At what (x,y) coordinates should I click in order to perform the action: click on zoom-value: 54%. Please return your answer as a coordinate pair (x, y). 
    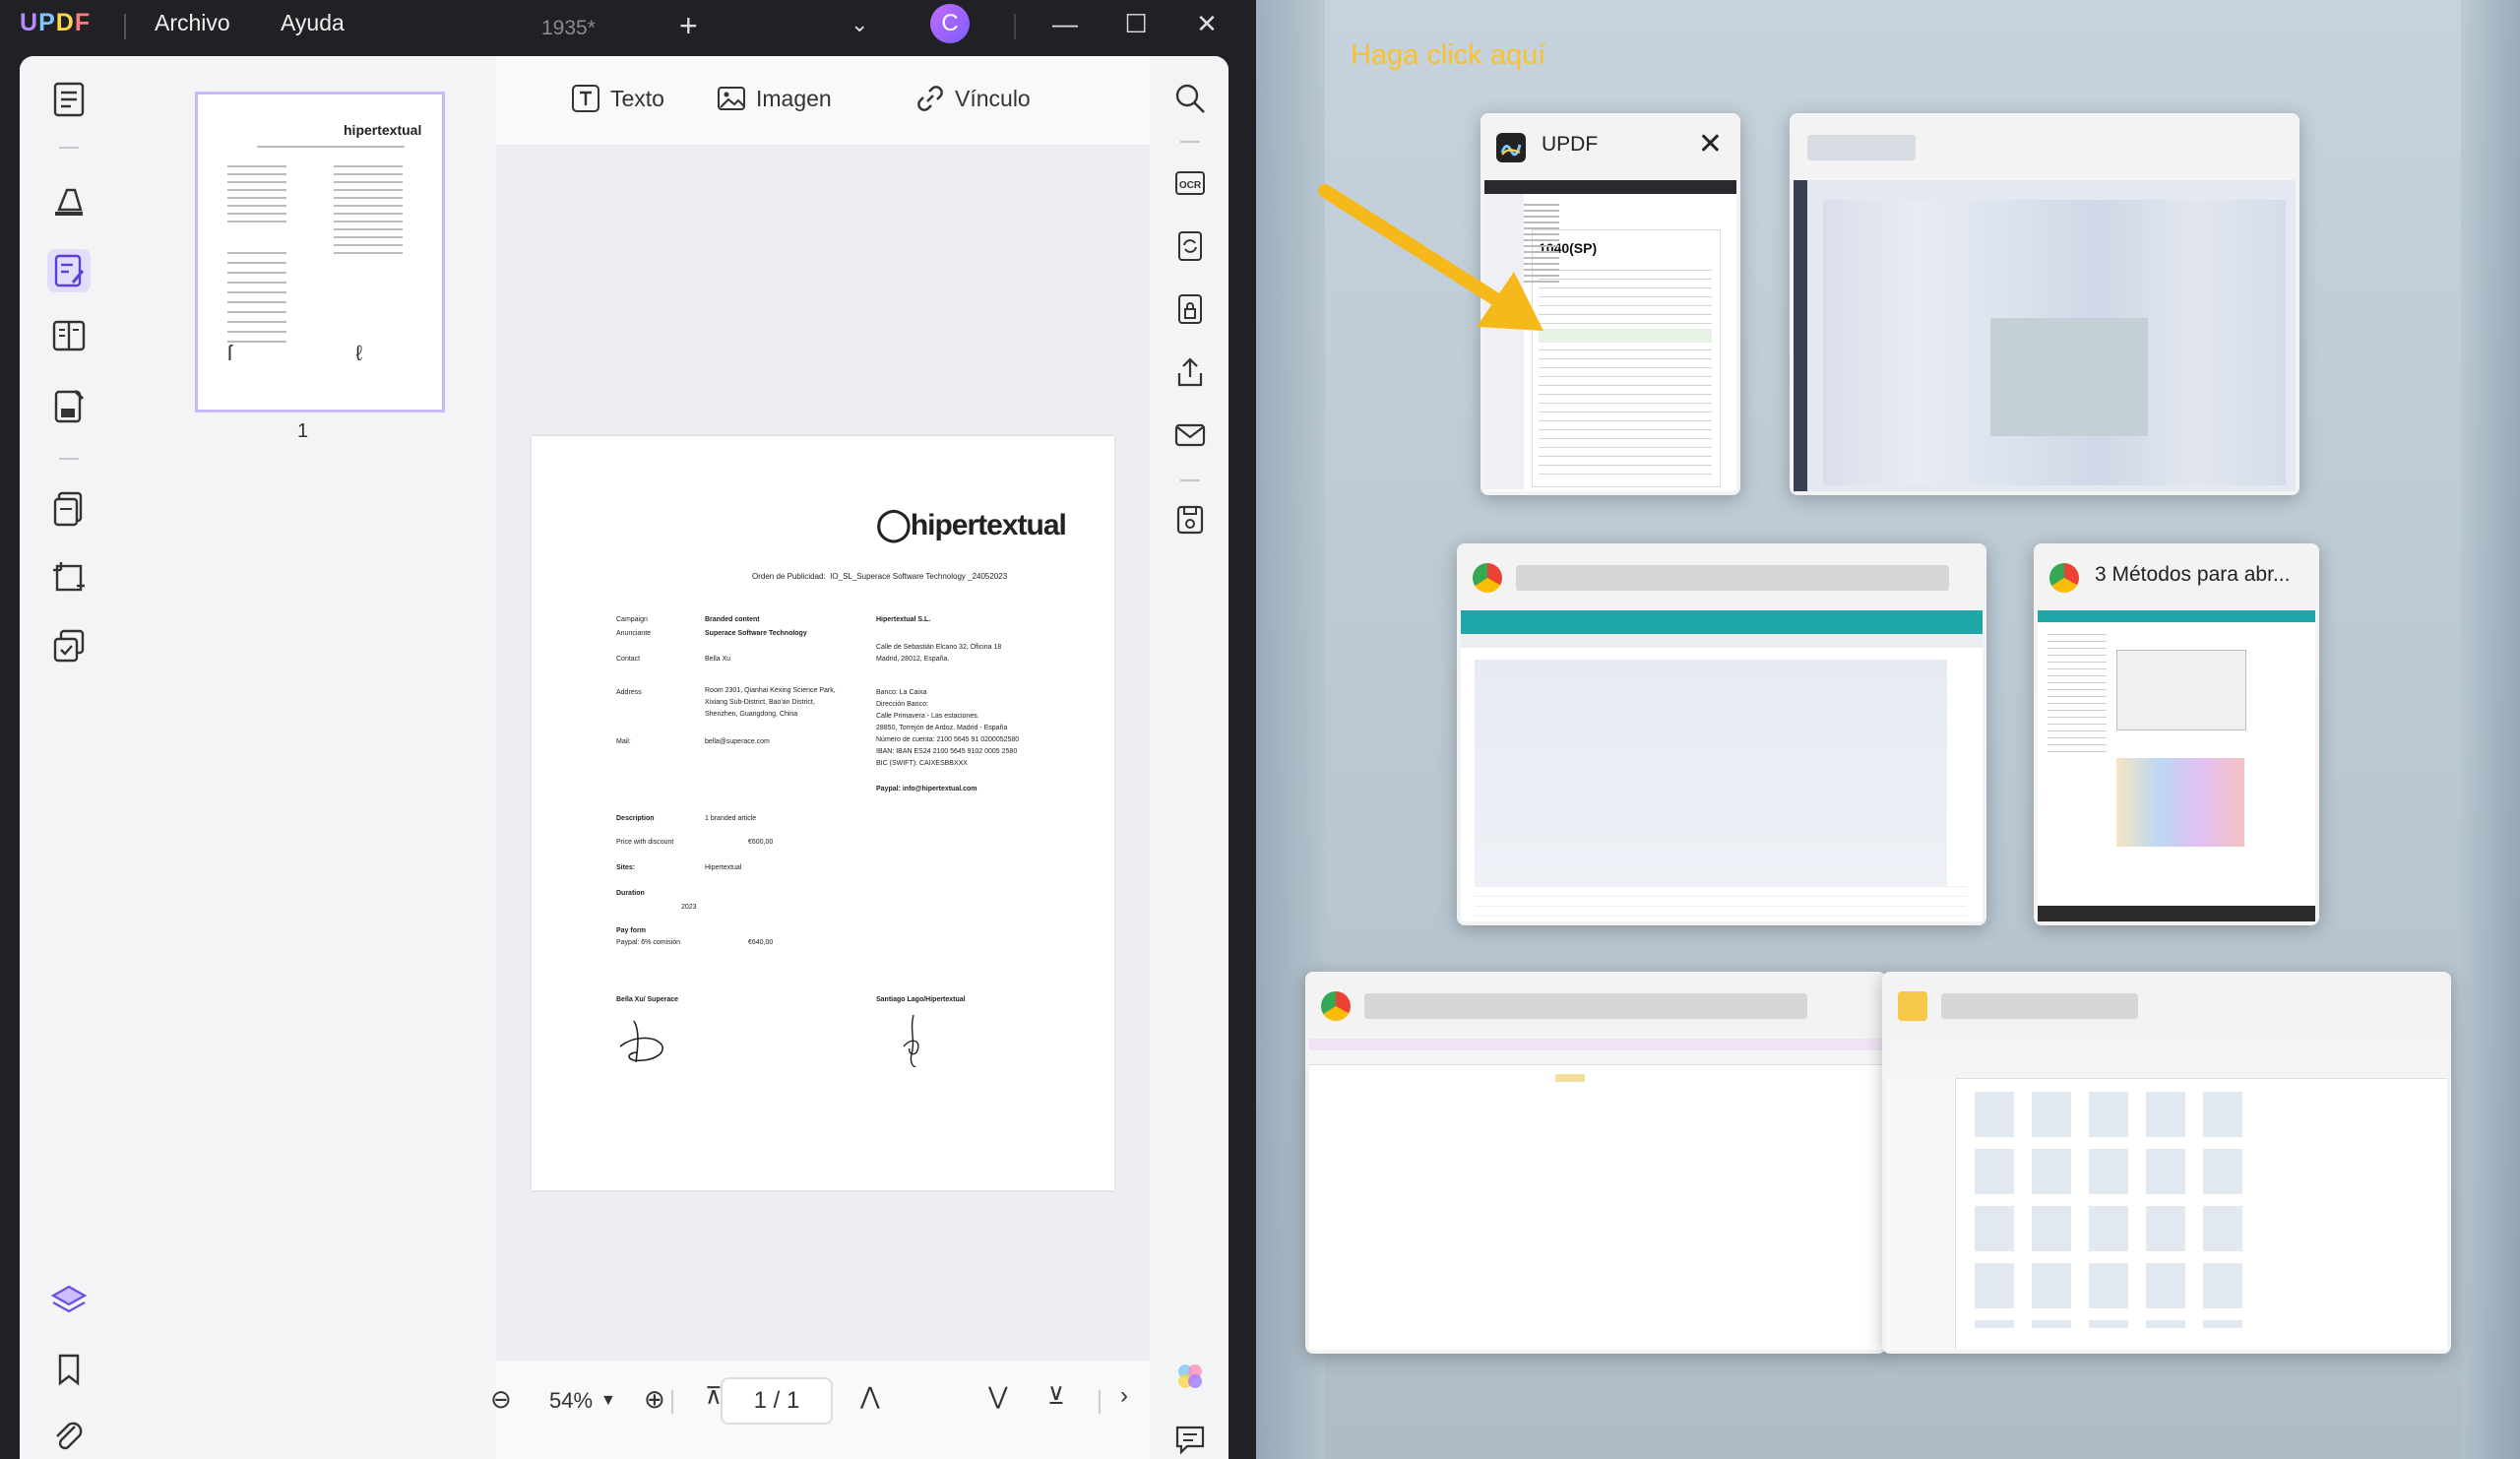
    Looking at the image, I should click on (571, 1401).